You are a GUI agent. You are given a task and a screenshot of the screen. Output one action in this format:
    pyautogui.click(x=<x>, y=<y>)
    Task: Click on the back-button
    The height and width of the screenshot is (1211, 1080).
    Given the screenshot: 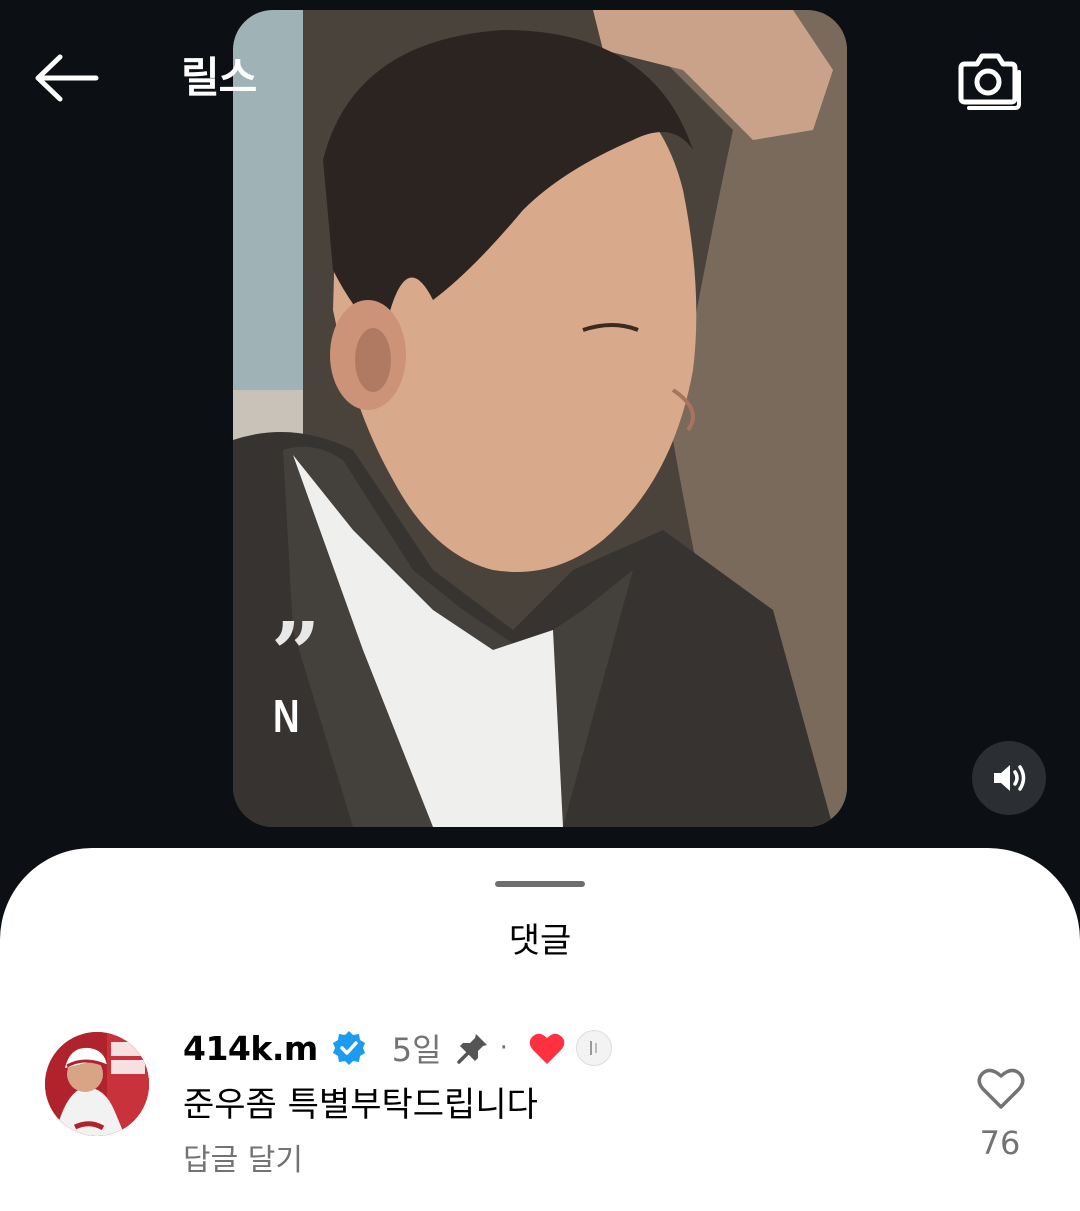 What is the action you would take?
    pyautogui.click(x=67, y=78)
    